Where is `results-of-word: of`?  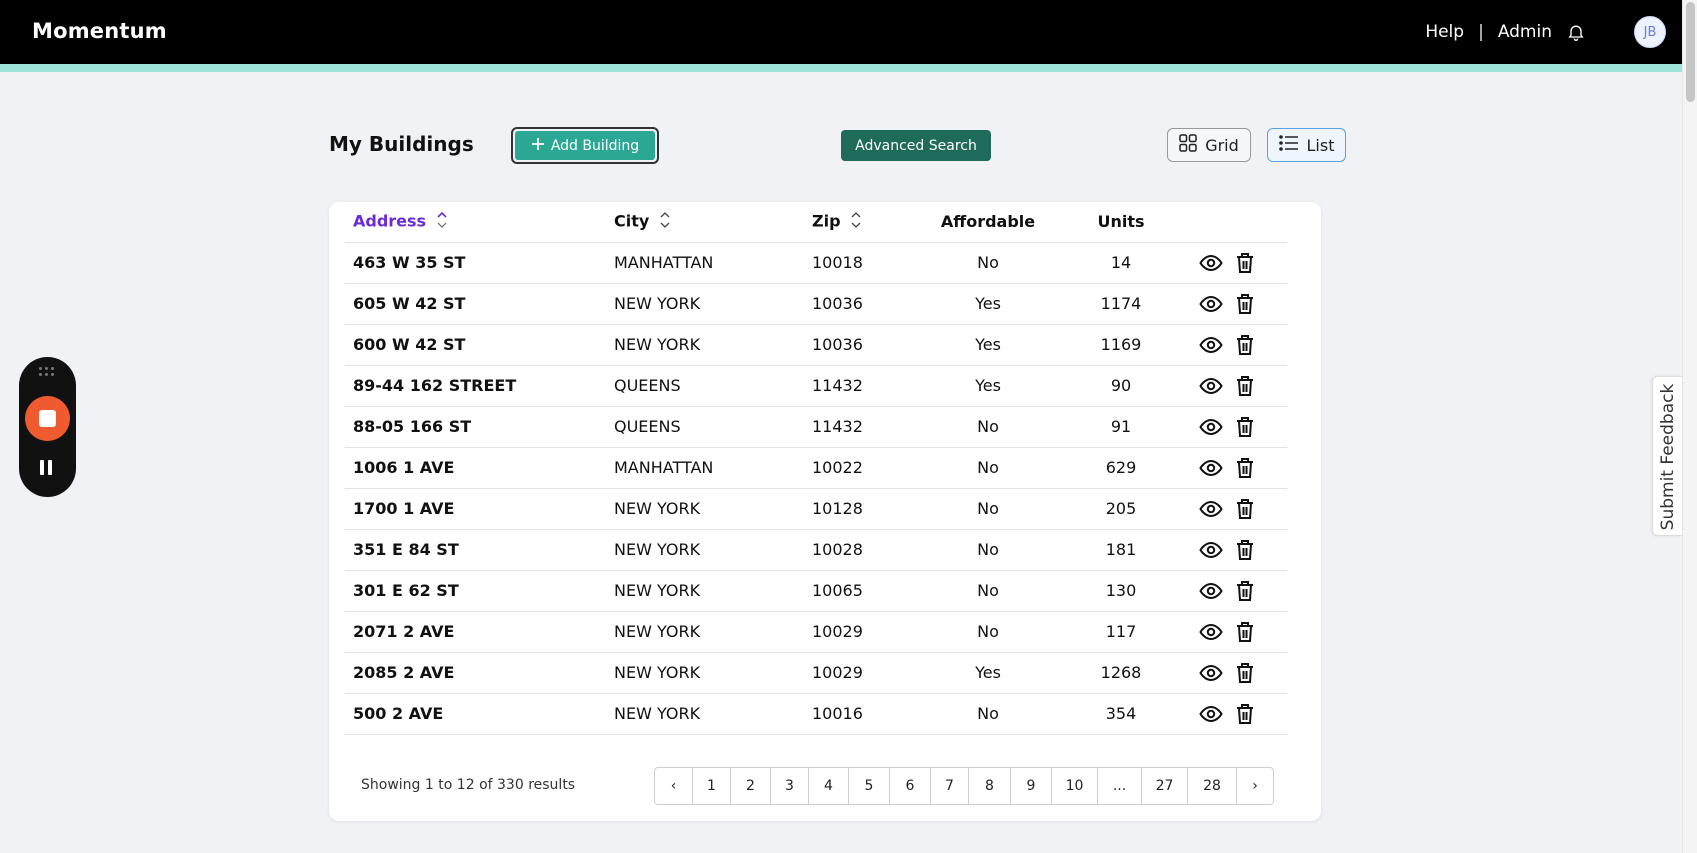
results-of-word: of is located at coordinates (486, 785).